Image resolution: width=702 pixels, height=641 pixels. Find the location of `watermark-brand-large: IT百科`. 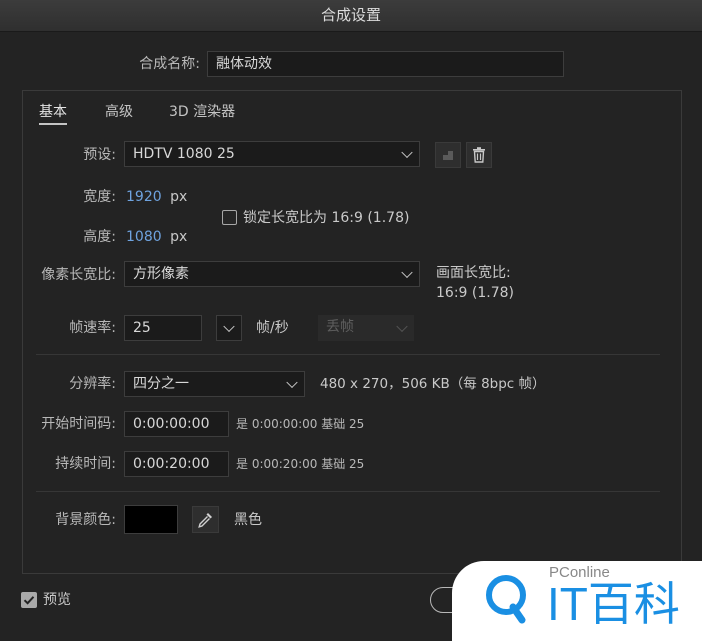

watermark-brand-large: IT百科 is located at coordinates (613, 604).